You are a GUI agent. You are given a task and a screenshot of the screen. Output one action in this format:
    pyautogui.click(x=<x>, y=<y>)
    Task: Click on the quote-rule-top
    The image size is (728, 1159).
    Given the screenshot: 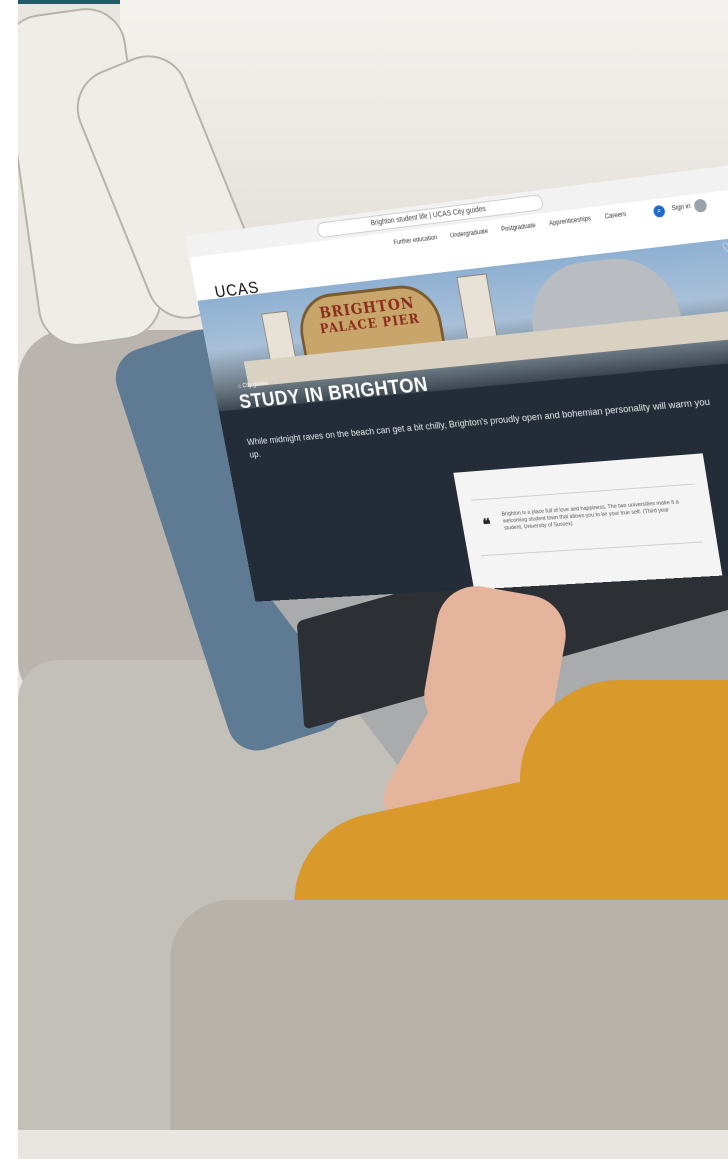 What is the action you would take?
    pyautogui.click(x=582, y=492)
    